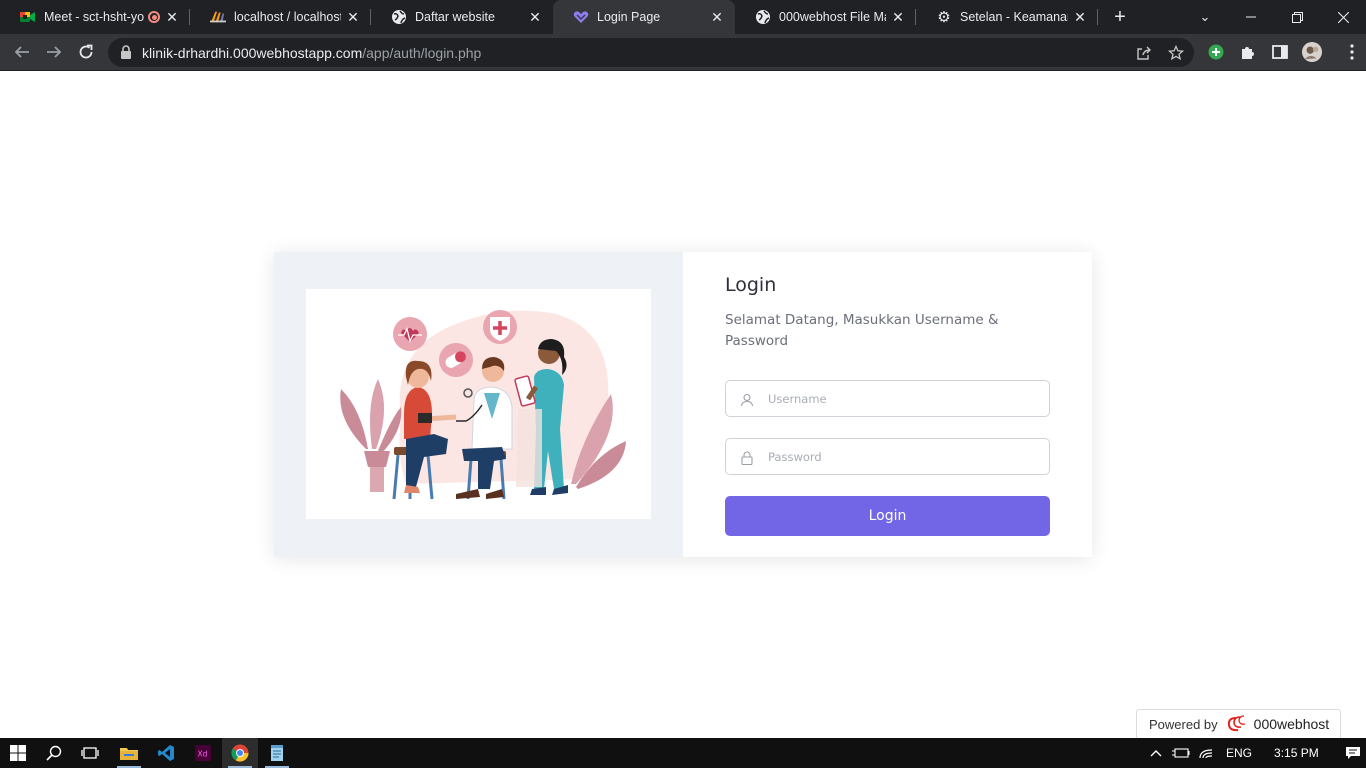 Image resolution: width=1366 pixels, height=768 pixels. I want to click on tab-title: Daftar website, so click(455, 17).